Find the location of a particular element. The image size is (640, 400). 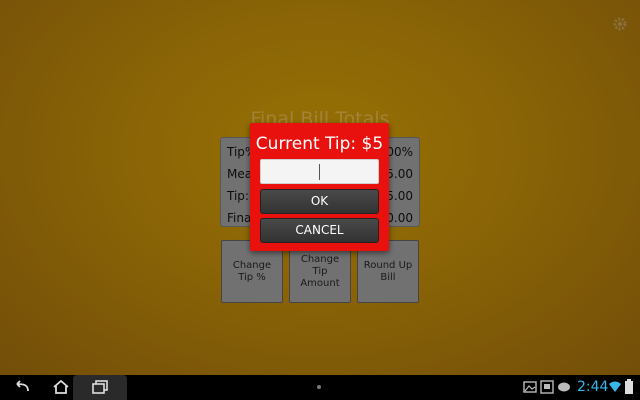

back-icon is located at coordinates (22, 389).